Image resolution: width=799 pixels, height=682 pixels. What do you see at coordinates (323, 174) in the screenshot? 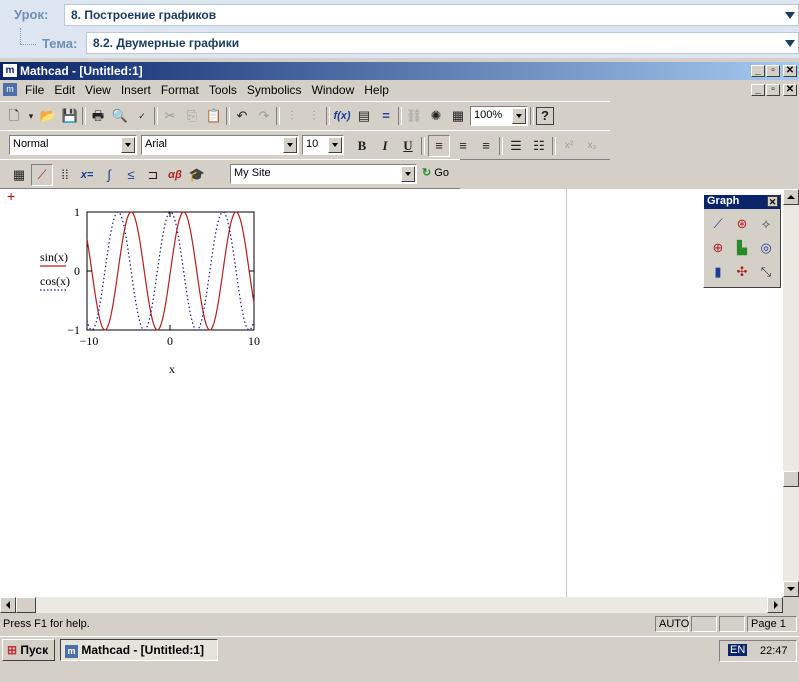
I see `resource-select: My Site` at bounding box center [323, 174].